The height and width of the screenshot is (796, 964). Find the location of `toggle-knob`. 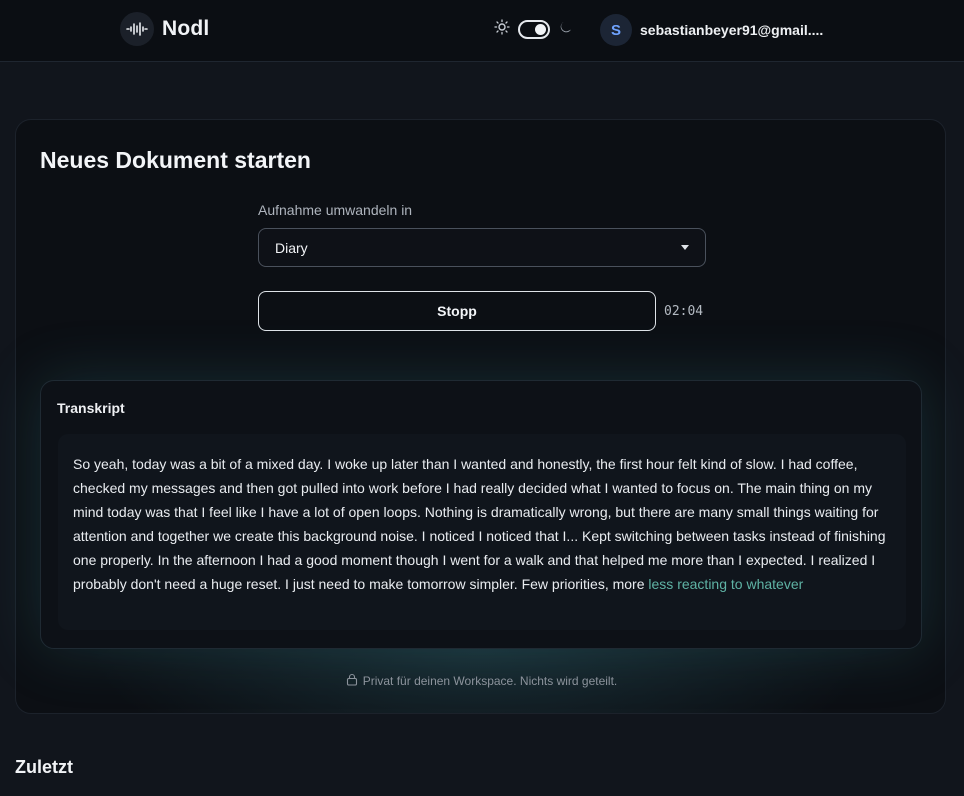

toggle-knob is located at coordinates (540, 29).